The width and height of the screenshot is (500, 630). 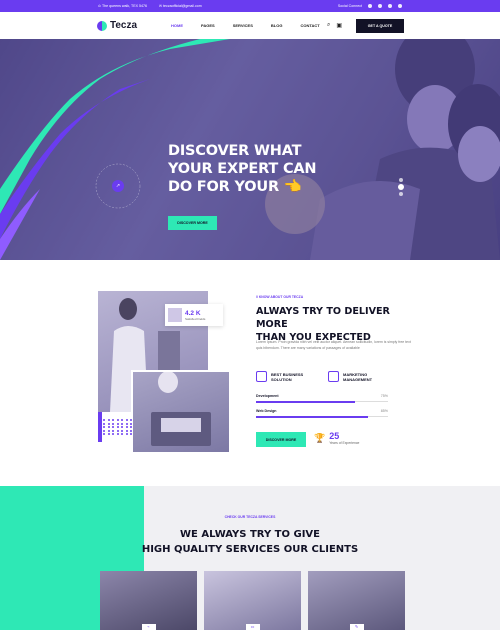 I want to click on business-solution-icon, so click(x=261, y=376).